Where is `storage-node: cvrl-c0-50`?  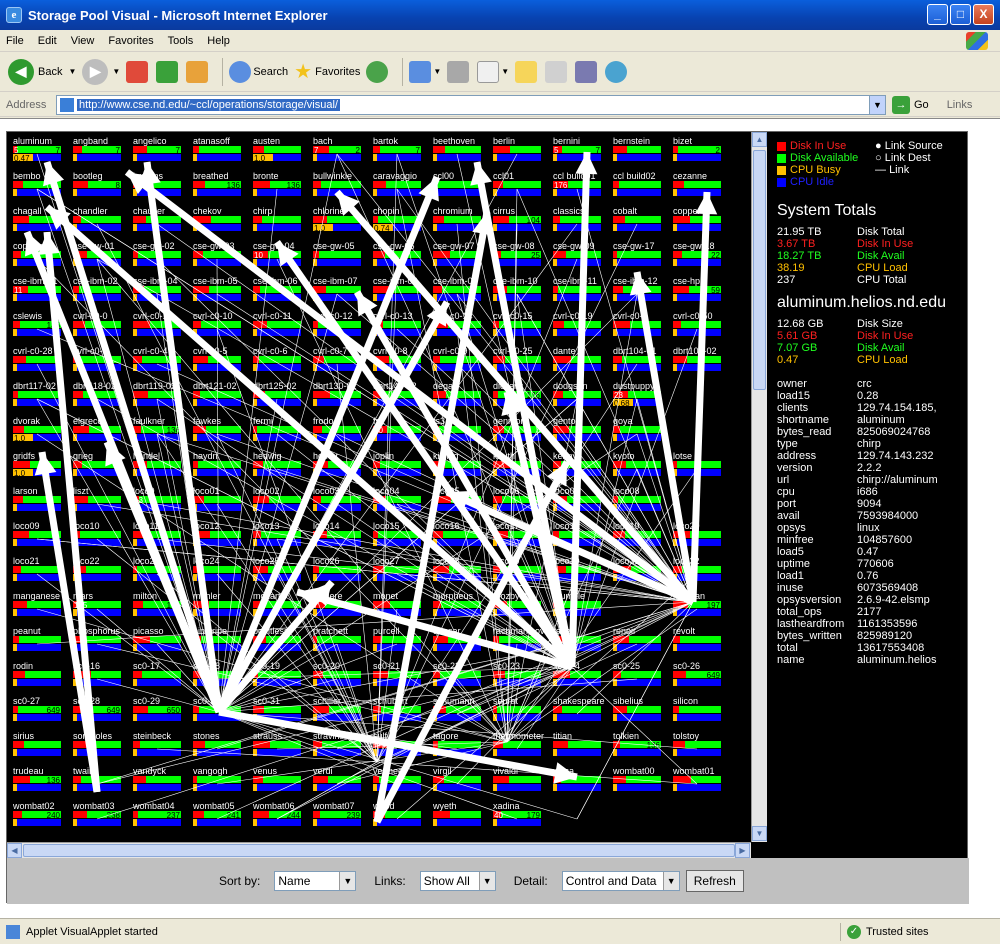 storage-node: cvrl-c0-50 is located at coordinates (697, 323).